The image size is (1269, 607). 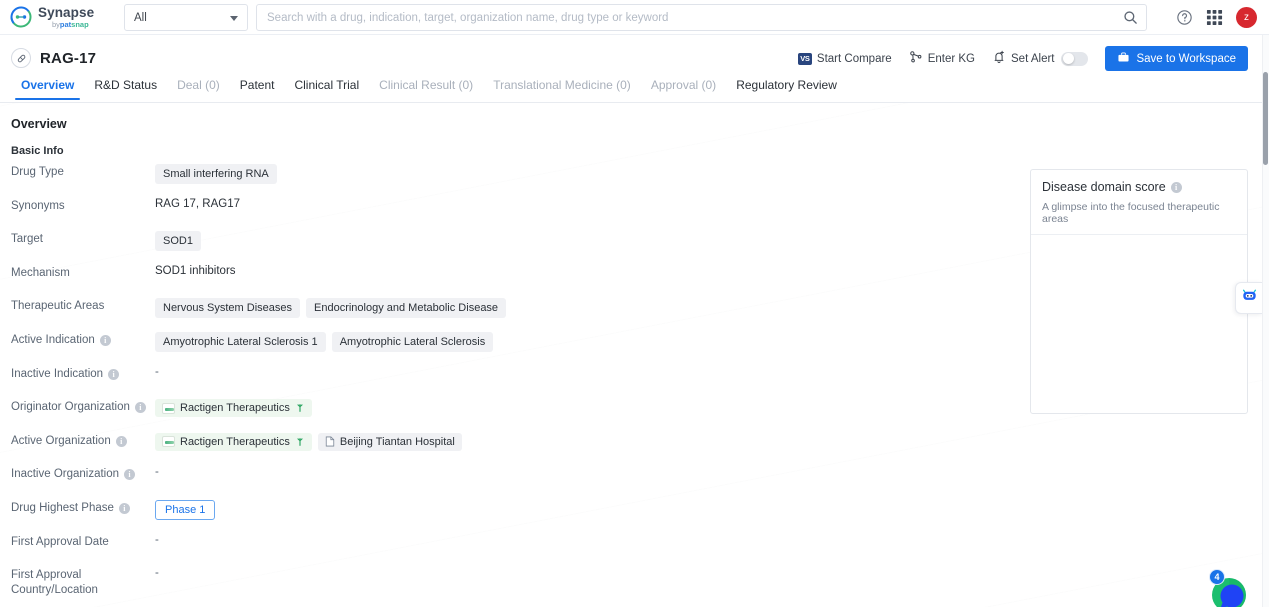 I want to click on set-alert-control: Set Alert, so click(x=1040, y=58).